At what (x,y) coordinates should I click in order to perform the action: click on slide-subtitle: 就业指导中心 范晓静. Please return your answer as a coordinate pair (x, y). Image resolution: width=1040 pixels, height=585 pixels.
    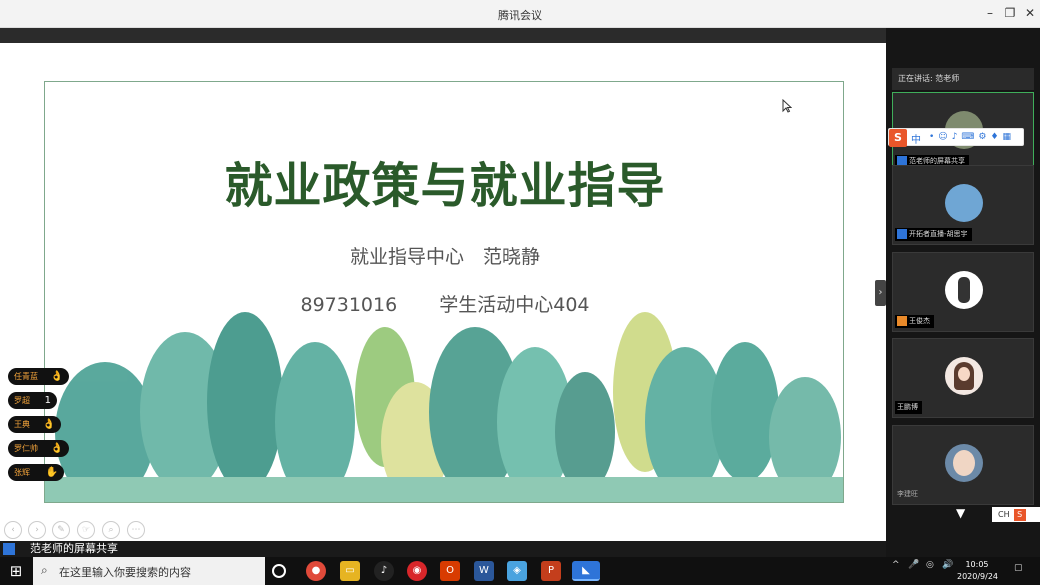
    Looking at the image, I should click on (444, 257).